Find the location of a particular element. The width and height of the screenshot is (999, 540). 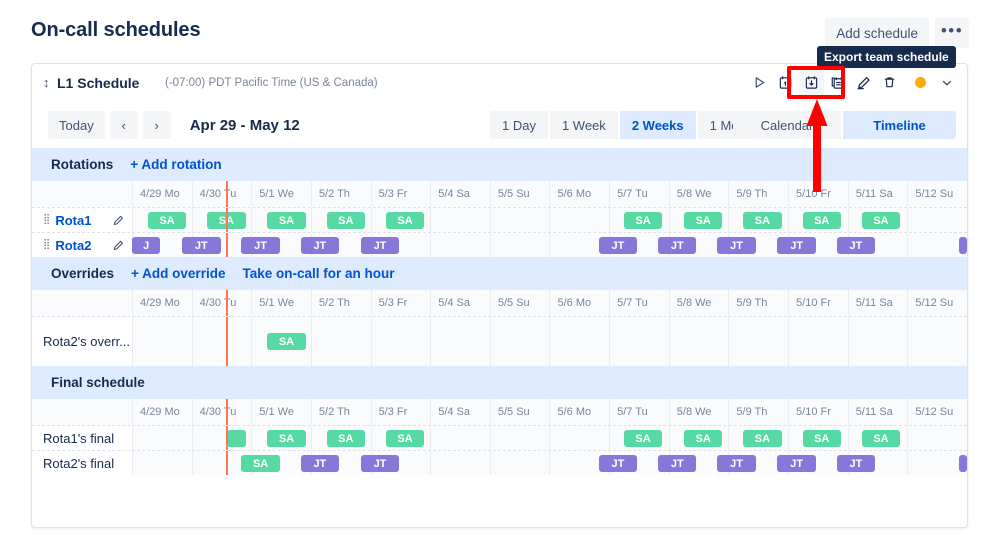

day-header-cell: 5/4 Sa is located at coordinates (460, 412).